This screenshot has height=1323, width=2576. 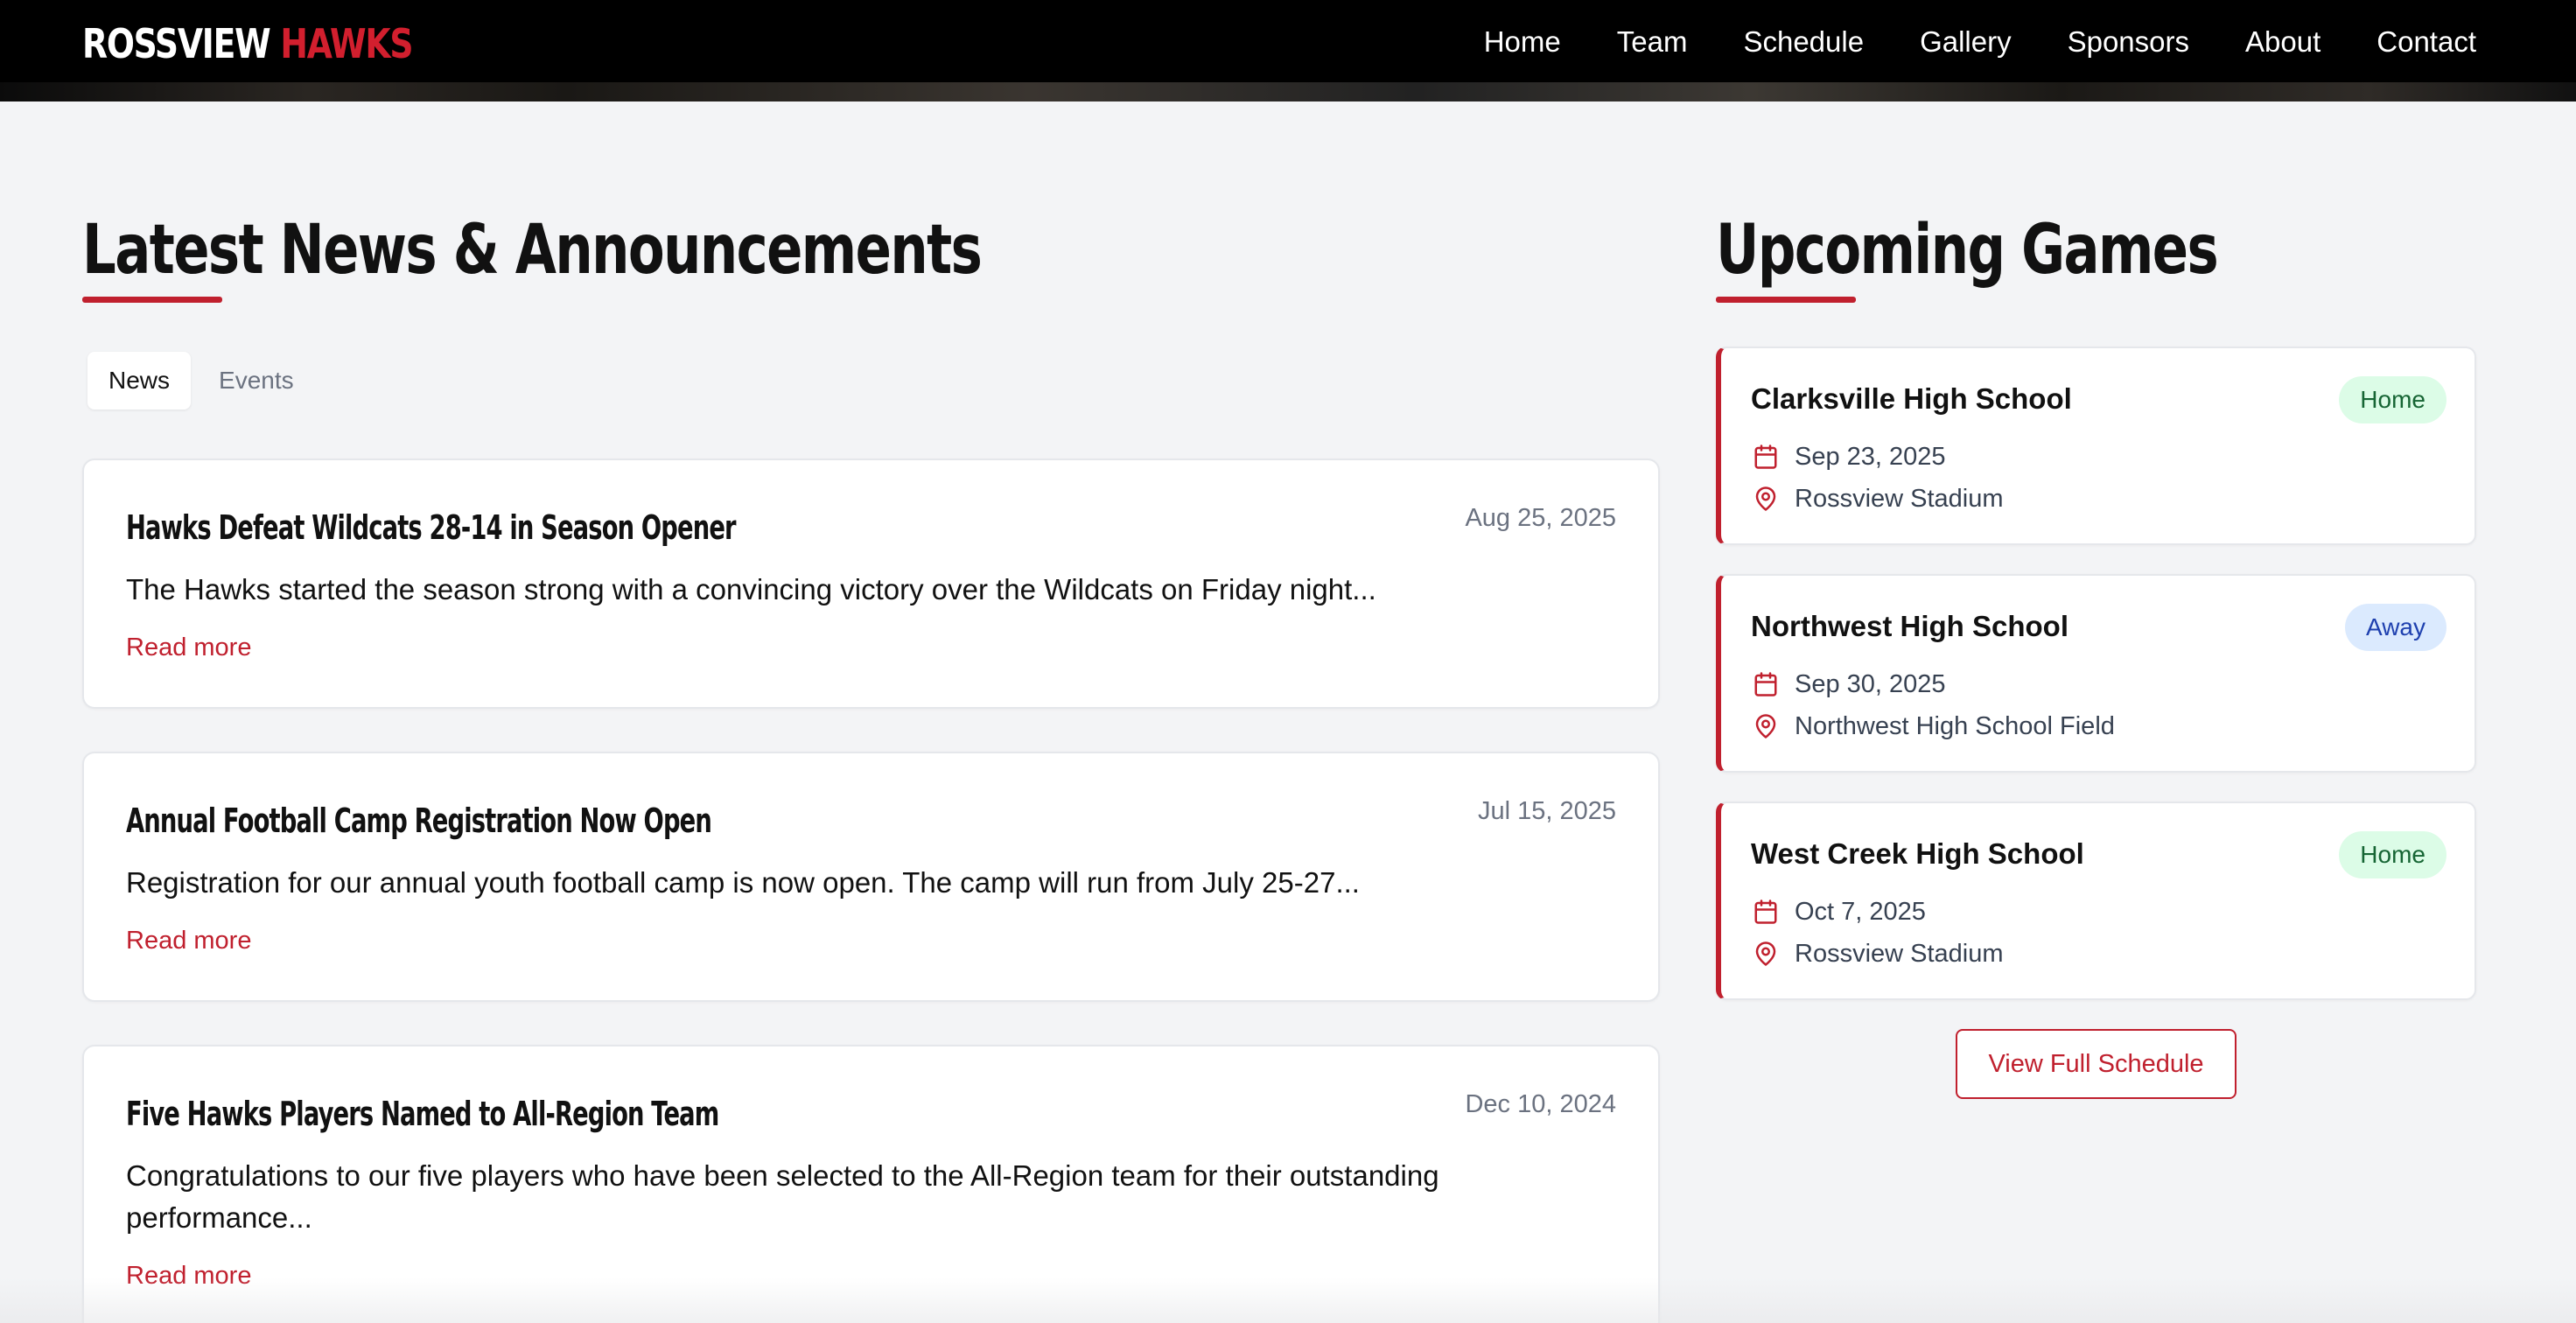 What do you see at coordinates (1786, 300) in the screenshot?
I see `games-title-underline` at bounding box center [1786, 300].